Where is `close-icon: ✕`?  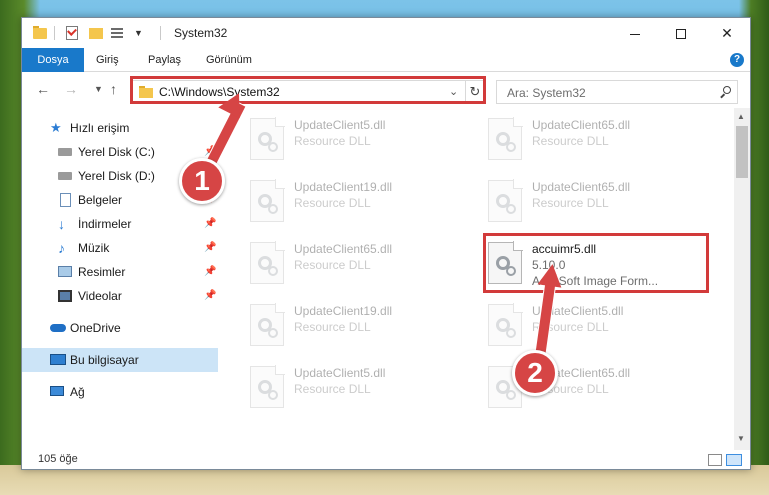
close-icon: ✕ is located at coordinates (727, 33).